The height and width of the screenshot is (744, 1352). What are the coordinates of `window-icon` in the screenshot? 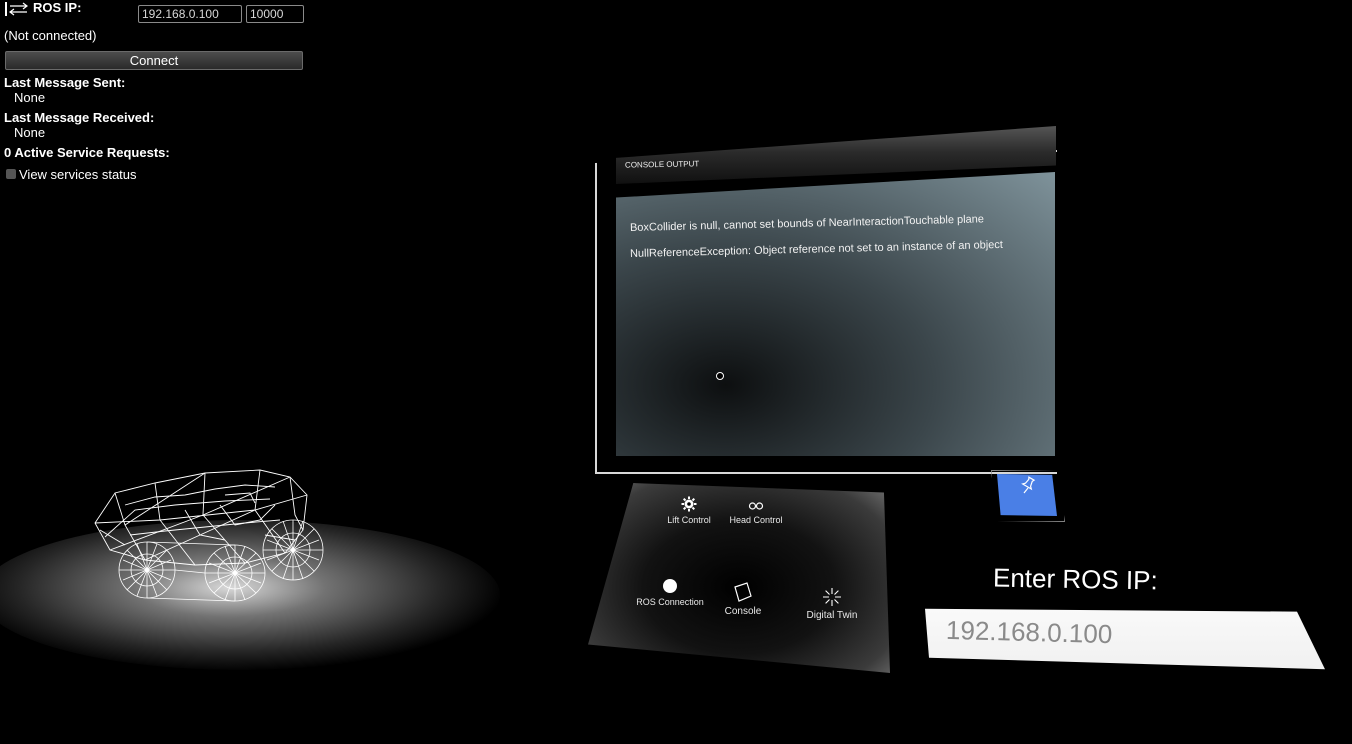 It's located at (743, 592).